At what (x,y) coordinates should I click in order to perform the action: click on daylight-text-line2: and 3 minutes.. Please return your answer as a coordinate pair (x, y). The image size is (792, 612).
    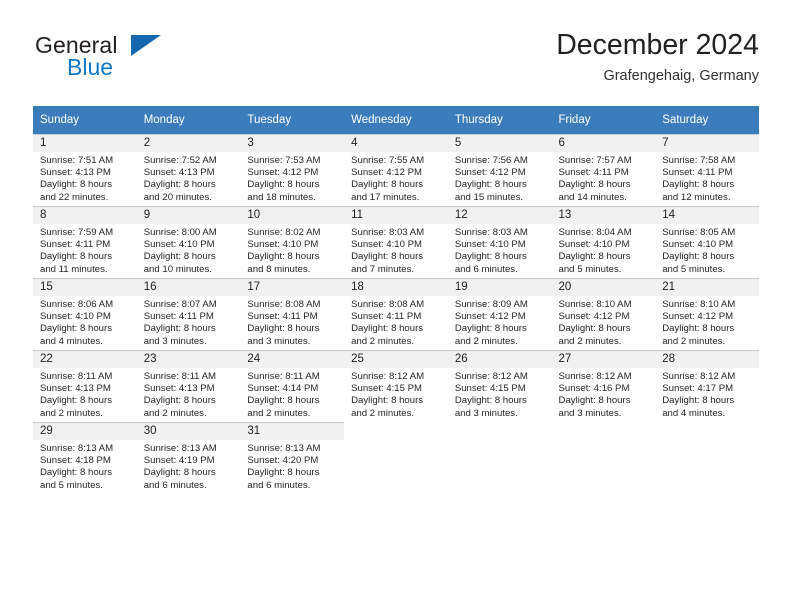
    Looking at the image, I should click on (590, 413).